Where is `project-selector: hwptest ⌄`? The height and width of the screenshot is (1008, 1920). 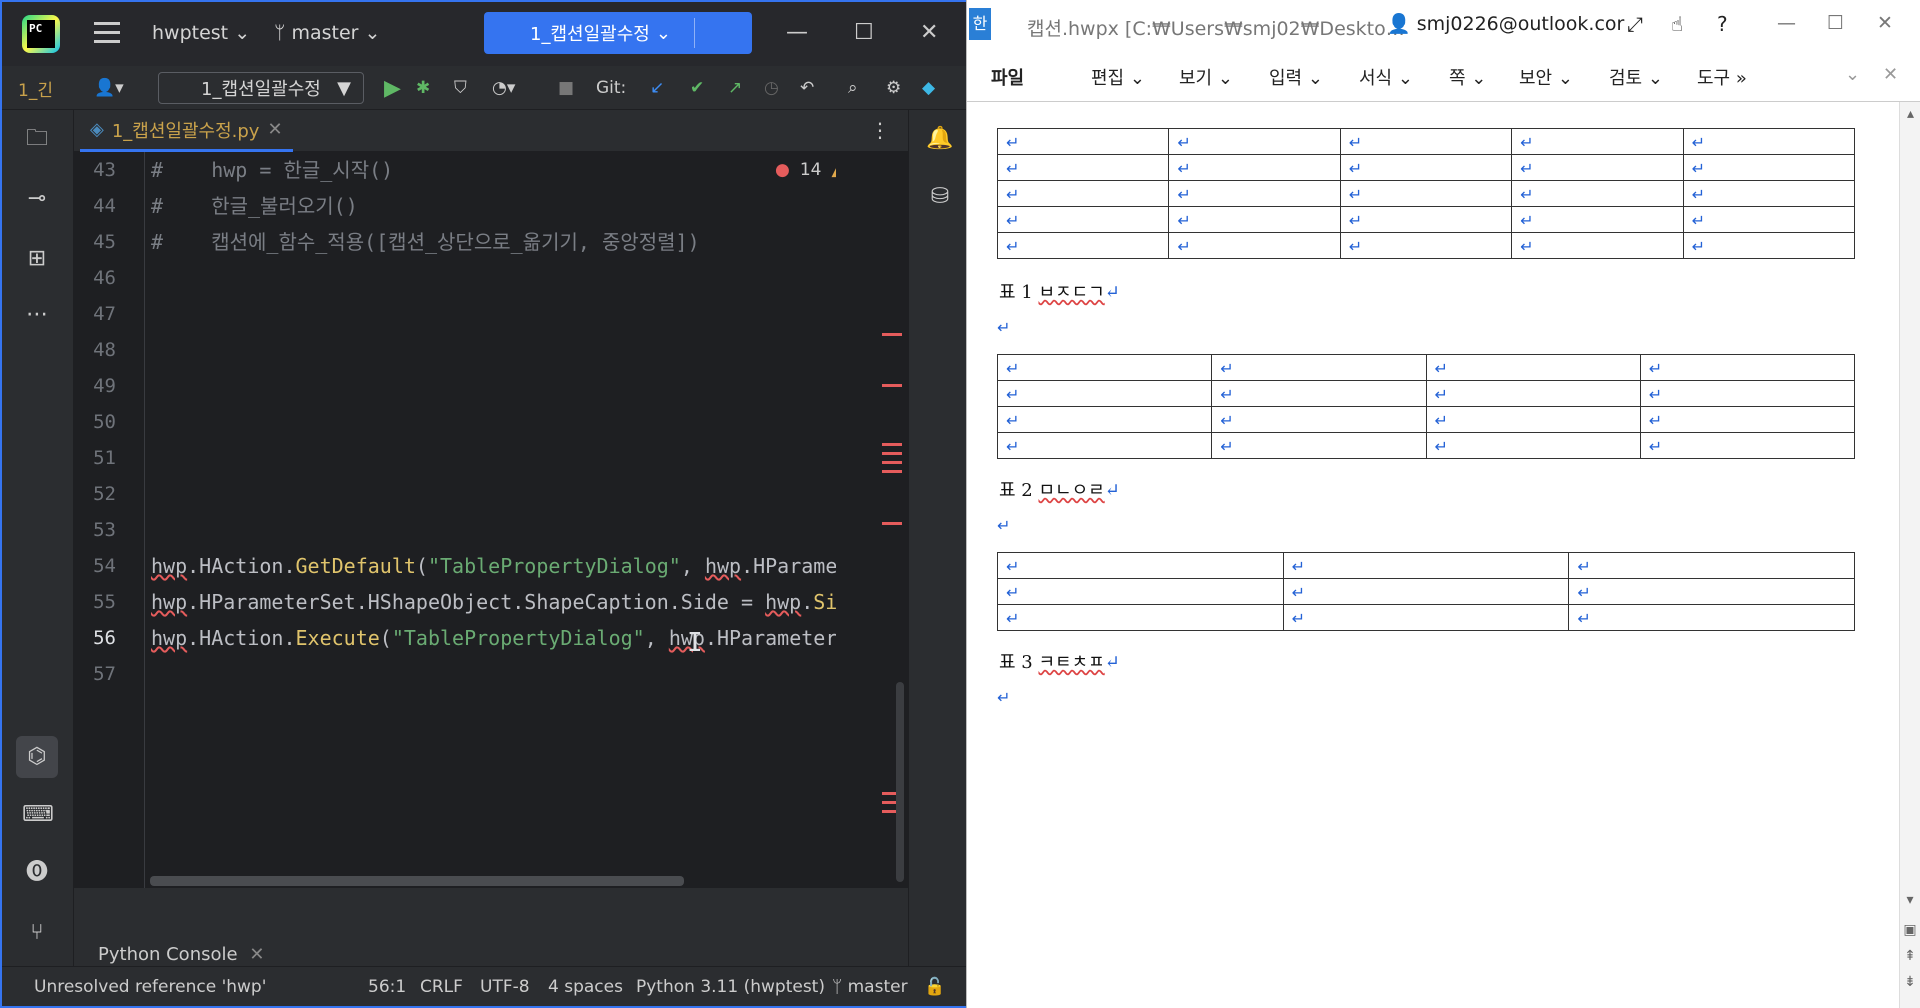
project-selector: hwptest ⌄ is located at coordinates (201, 33).